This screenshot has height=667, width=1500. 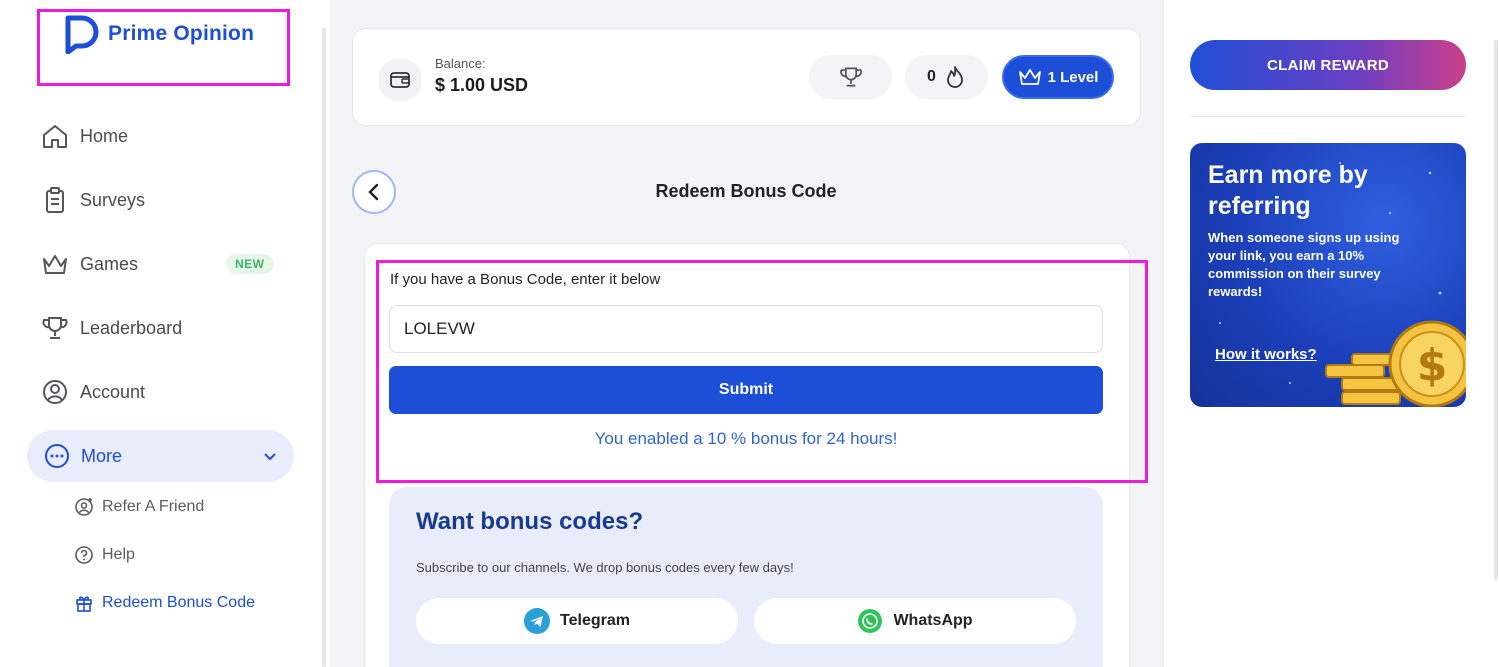 I want to click on whatsapp-label: WhatsApp, so click(x=933, y=620).